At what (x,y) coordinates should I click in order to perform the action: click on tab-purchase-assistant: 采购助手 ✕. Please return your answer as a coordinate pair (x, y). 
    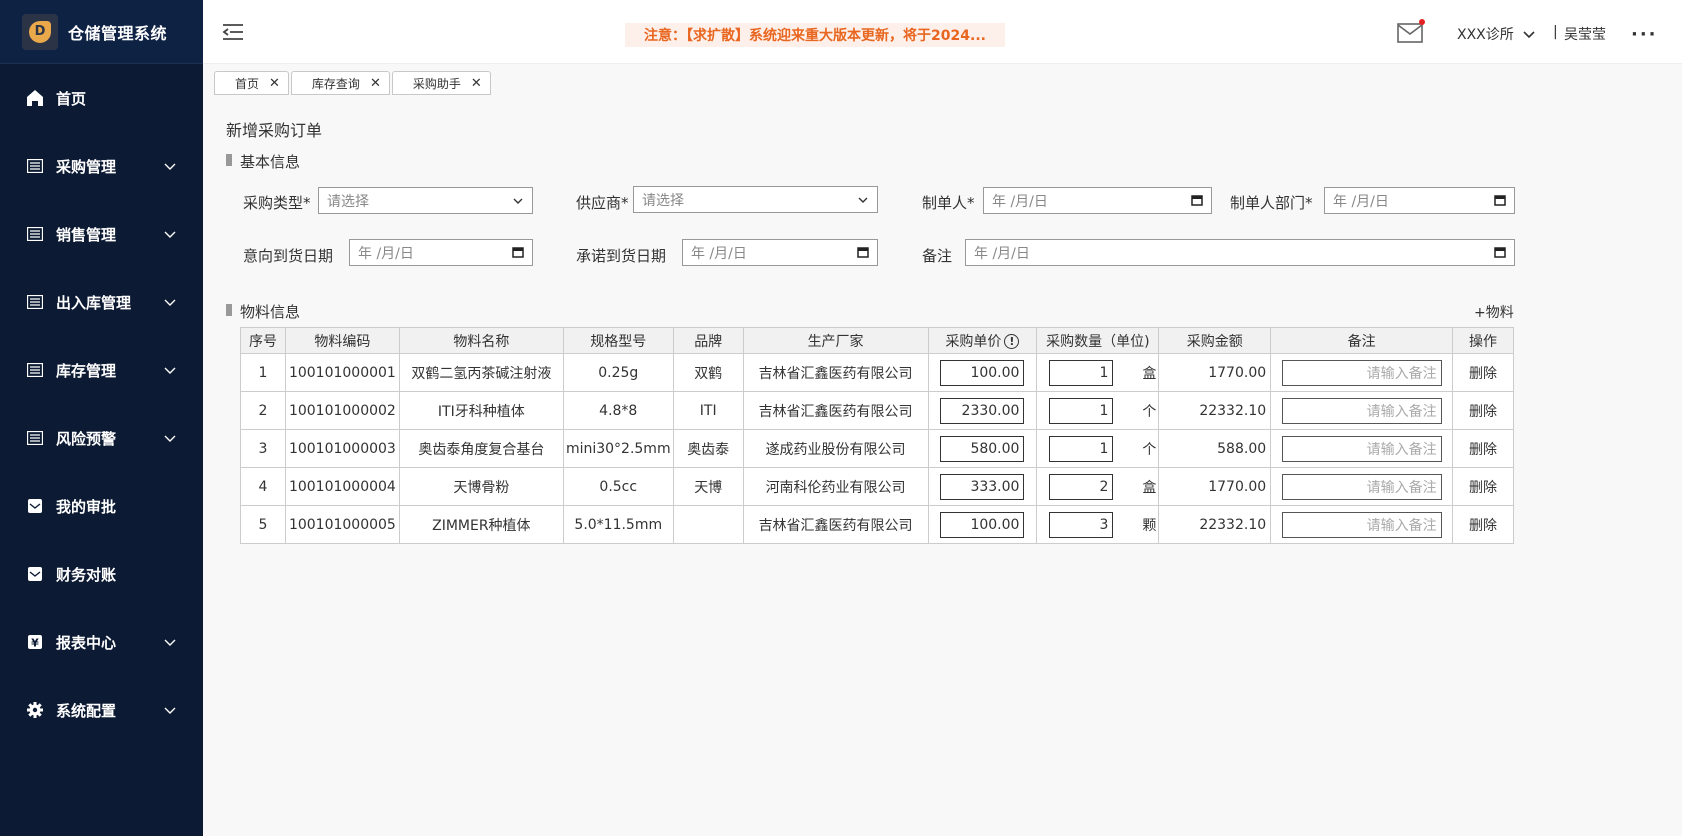
    Looking at the image, I should click on (441, 83).